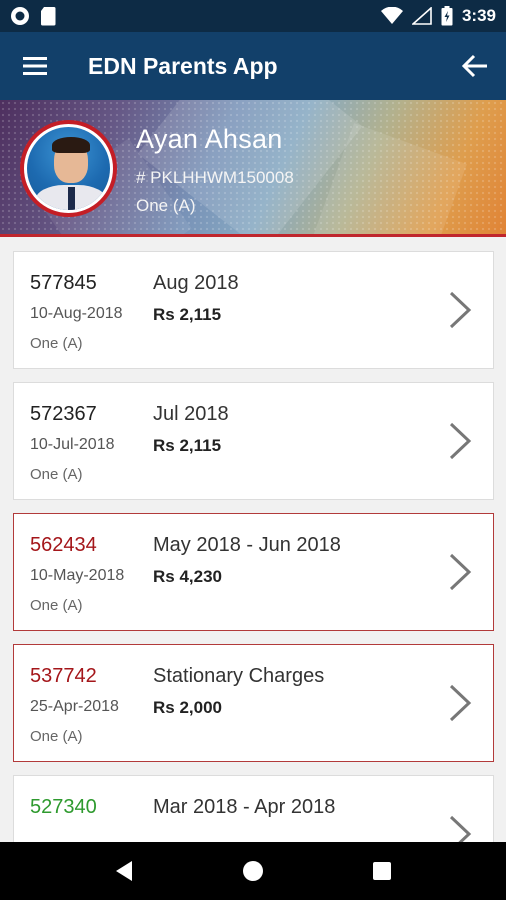 The image size is (506, 900). I want to click on recents-square-icon, so click(381, 871).